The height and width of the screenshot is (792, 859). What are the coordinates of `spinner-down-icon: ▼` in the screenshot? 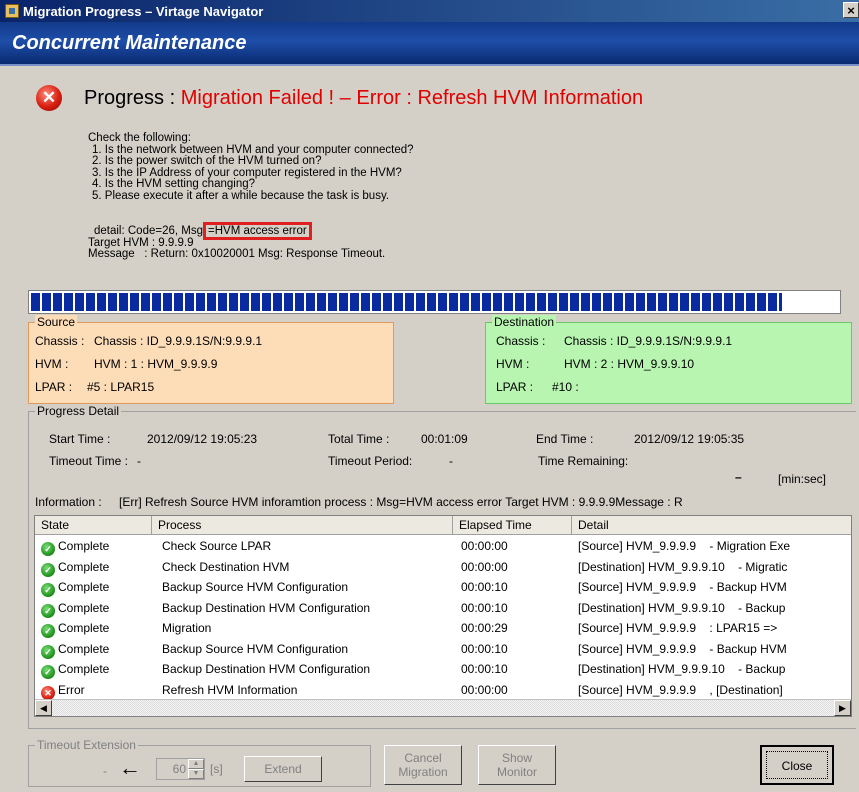 It's located at (196, 774).